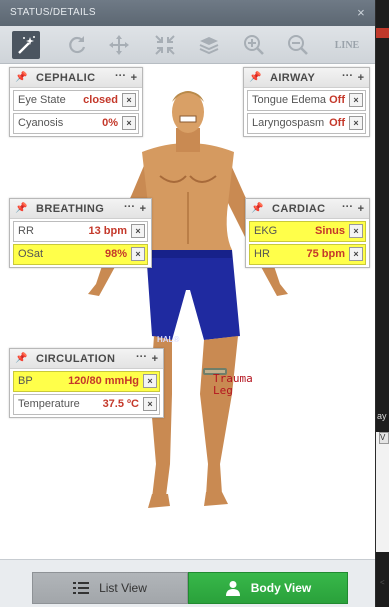 The height and width of the screenshot is (607, 389). Describe the element at coordinates (232, 588) in the screenshot. I see `user-icon` at that location.